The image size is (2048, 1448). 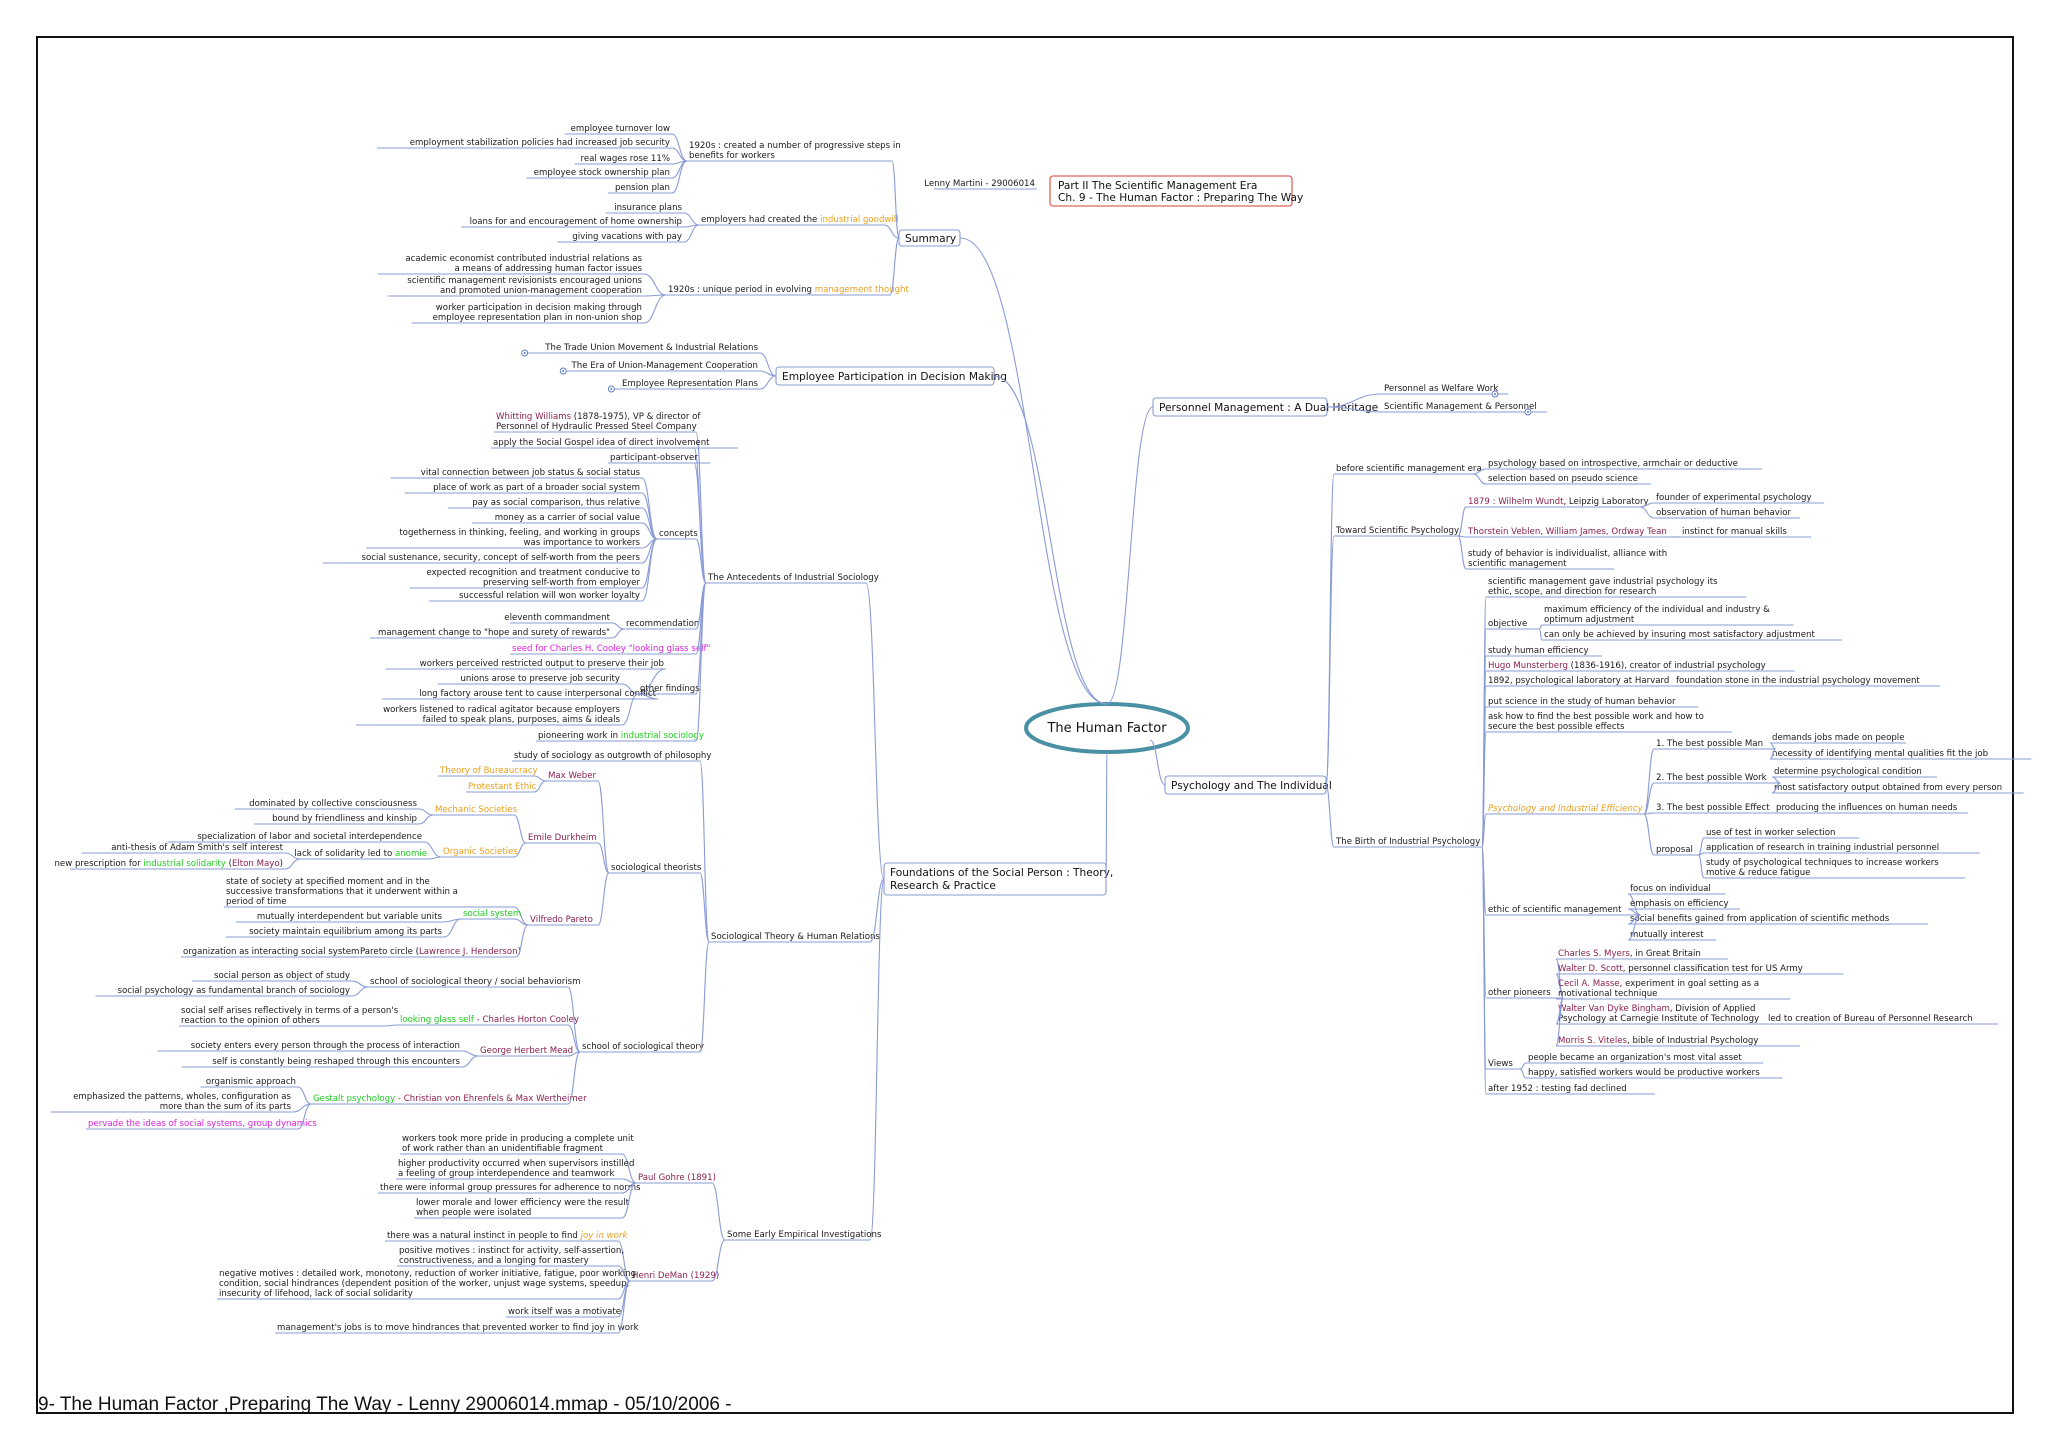 What do you see at coordinates (354, 1099) in the screenshot?
I see `topic-text-span: Gestalt psychology` at bounding box center [354, 1099].